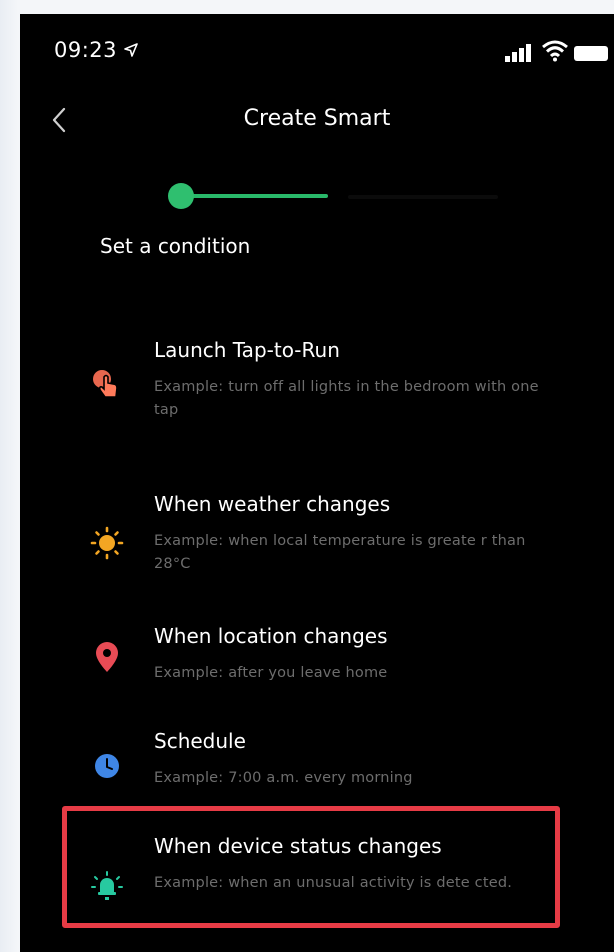 The height and width of the screenshot is (952, 614). I want to click on wifi-icon, so click(555, 51).